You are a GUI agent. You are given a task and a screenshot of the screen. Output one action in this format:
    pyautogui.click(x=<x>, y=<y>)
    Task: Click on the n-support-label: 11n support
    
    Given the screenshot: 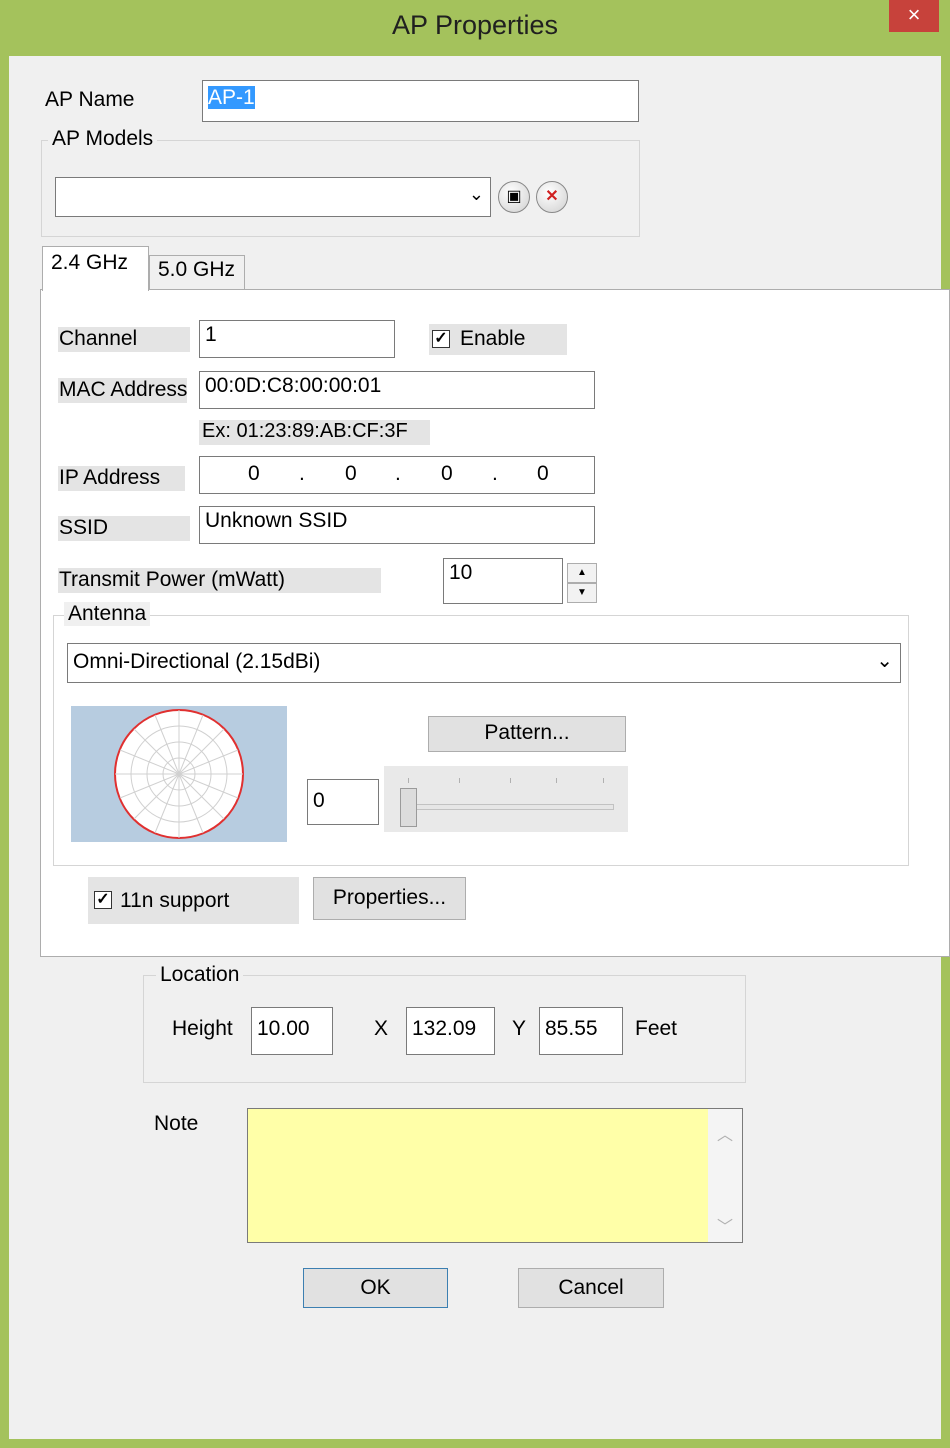 What is the action you would take?
    pyautogui.click(x=175, y=900)
    